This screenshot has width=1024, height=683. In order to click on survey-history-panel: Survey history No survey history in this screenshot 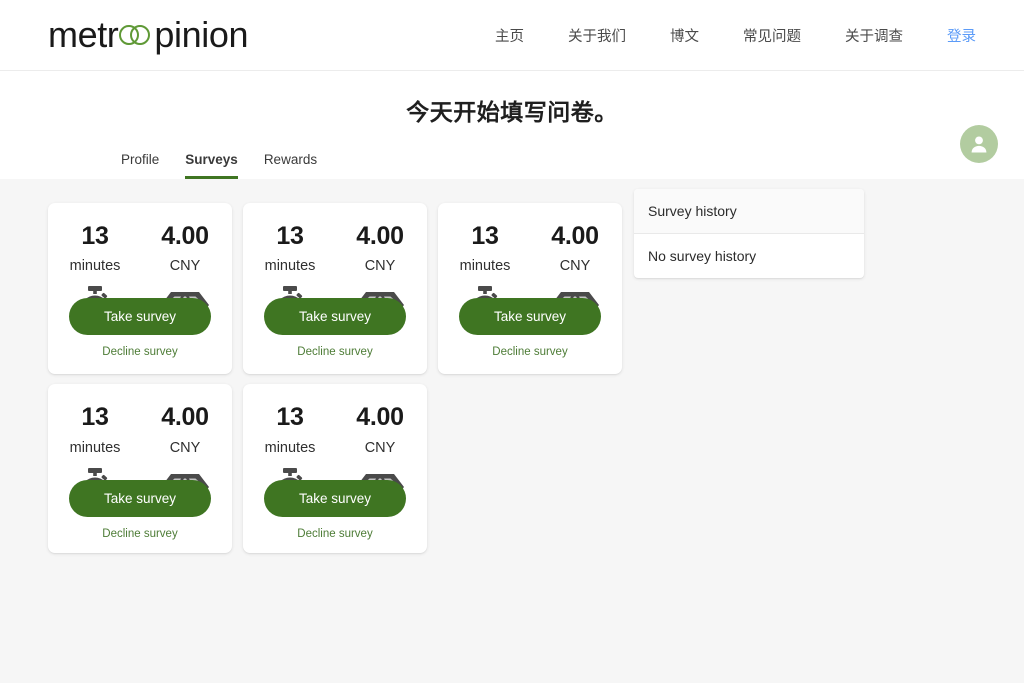, I will do `click(749, 233)`.